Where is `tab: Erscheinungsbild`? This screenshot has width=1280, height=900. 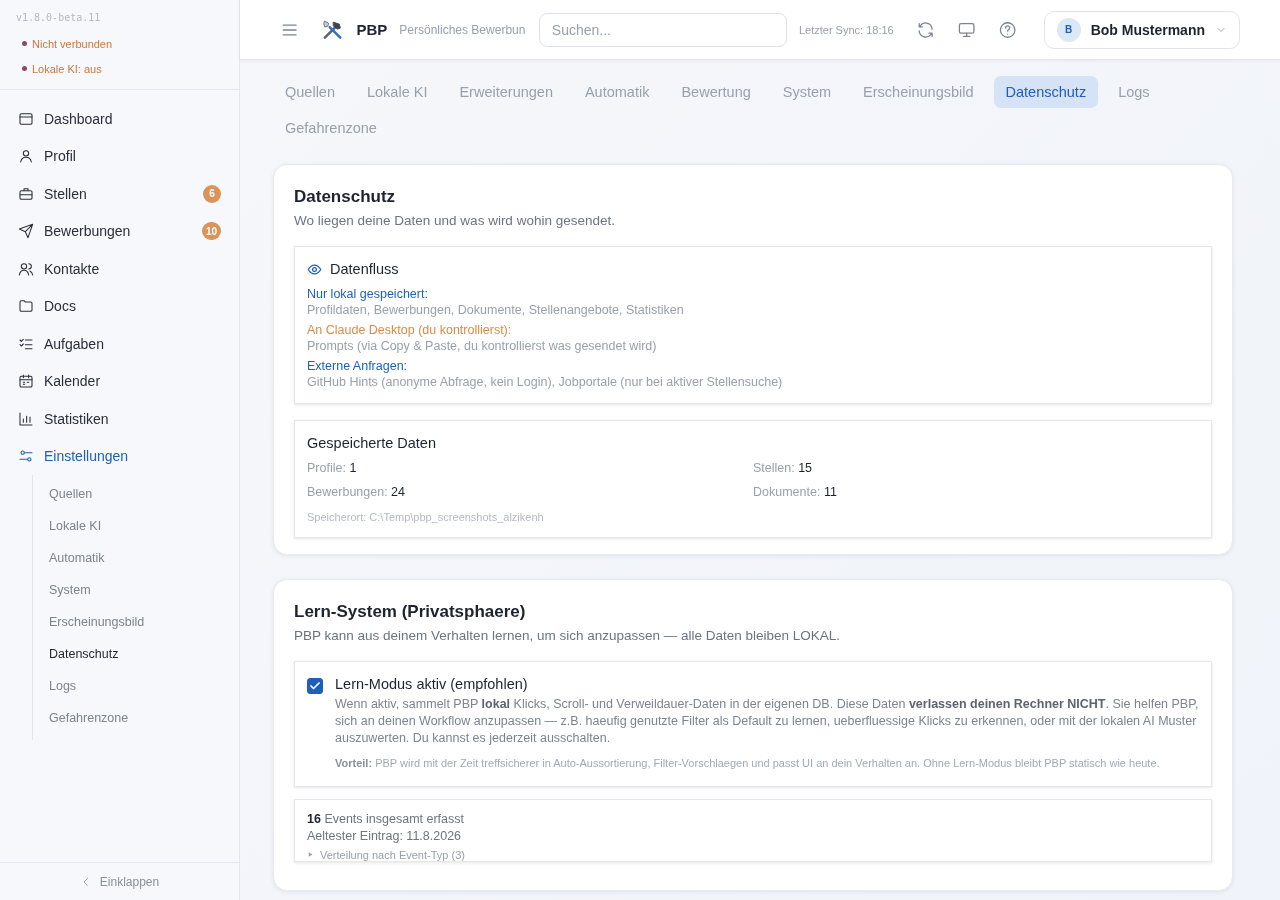 tab: Erscheinungsbild is located at coordinates (918, 92).